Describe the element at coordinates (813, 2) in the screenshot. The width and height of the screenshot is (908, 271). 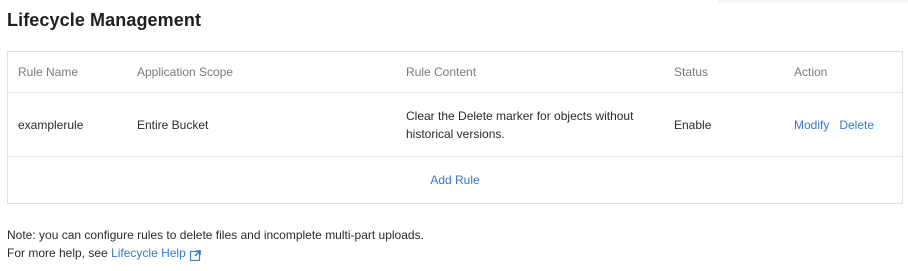
I see `top-edge-shadow` at that location.